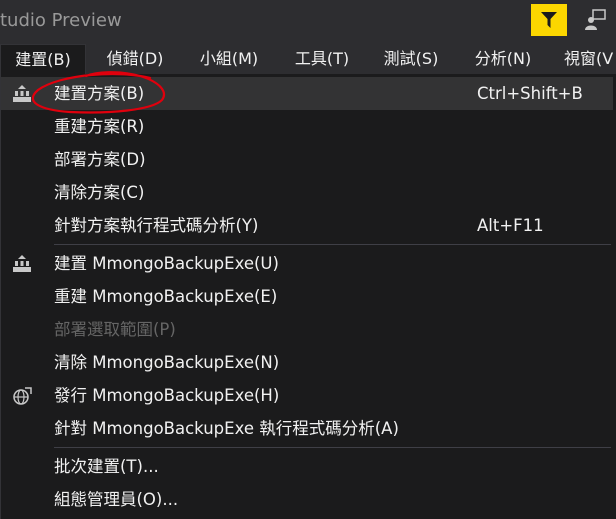  I want to click on menu-item-label: 針對方案執行程式碼分析(Y), so click(156, 225).